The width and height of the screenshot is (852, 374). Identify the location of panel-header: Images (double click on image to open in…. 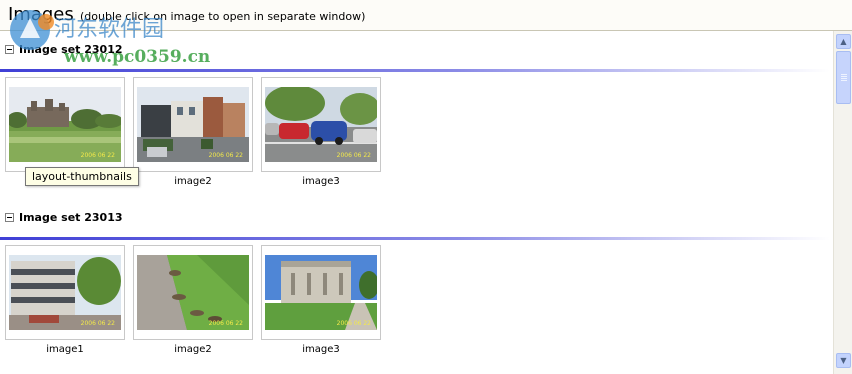
(426, 15).